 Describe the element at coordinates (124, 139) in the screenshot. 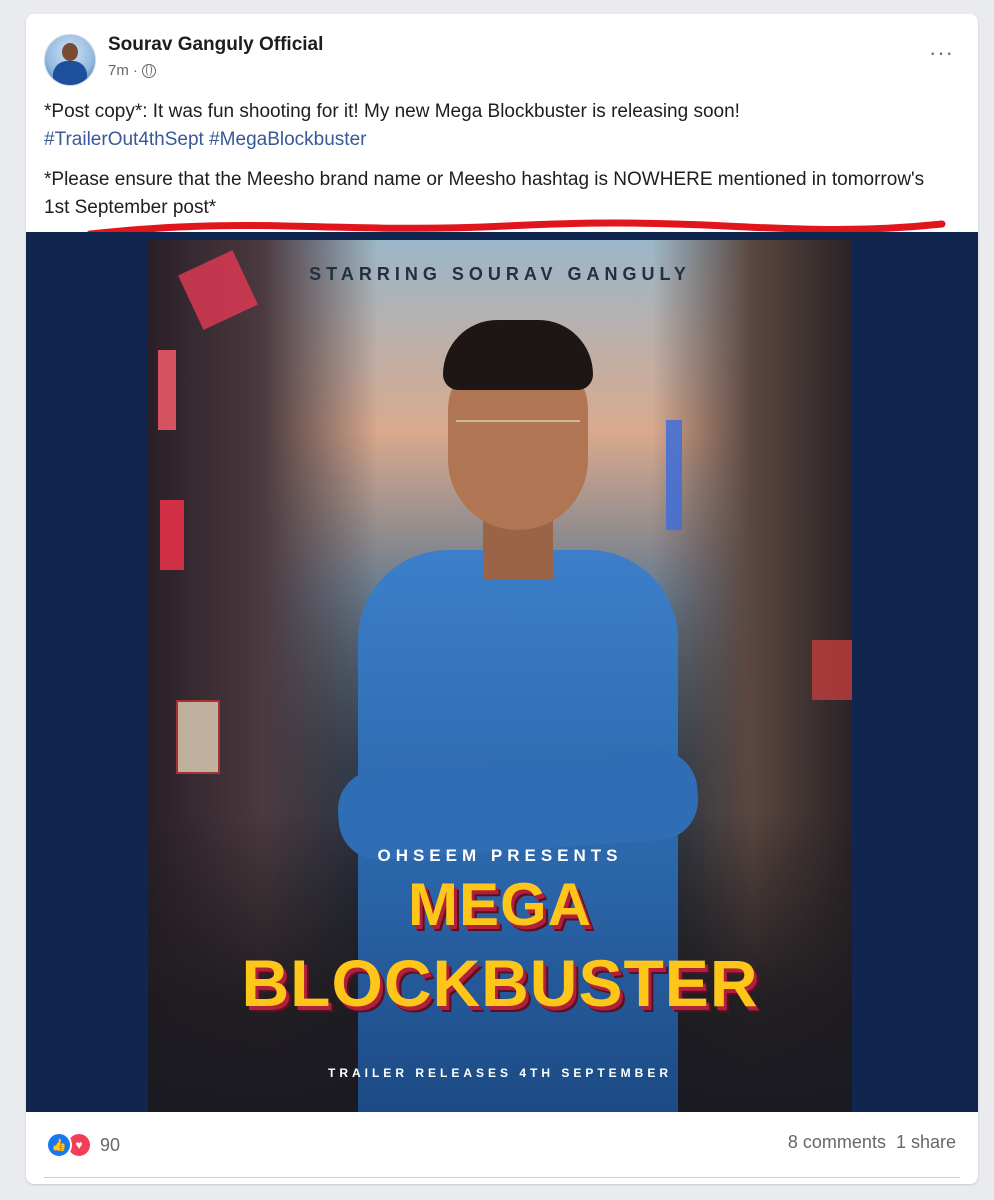

I see `hashtag-trailer: #TrailerOut4thSept` at that location.